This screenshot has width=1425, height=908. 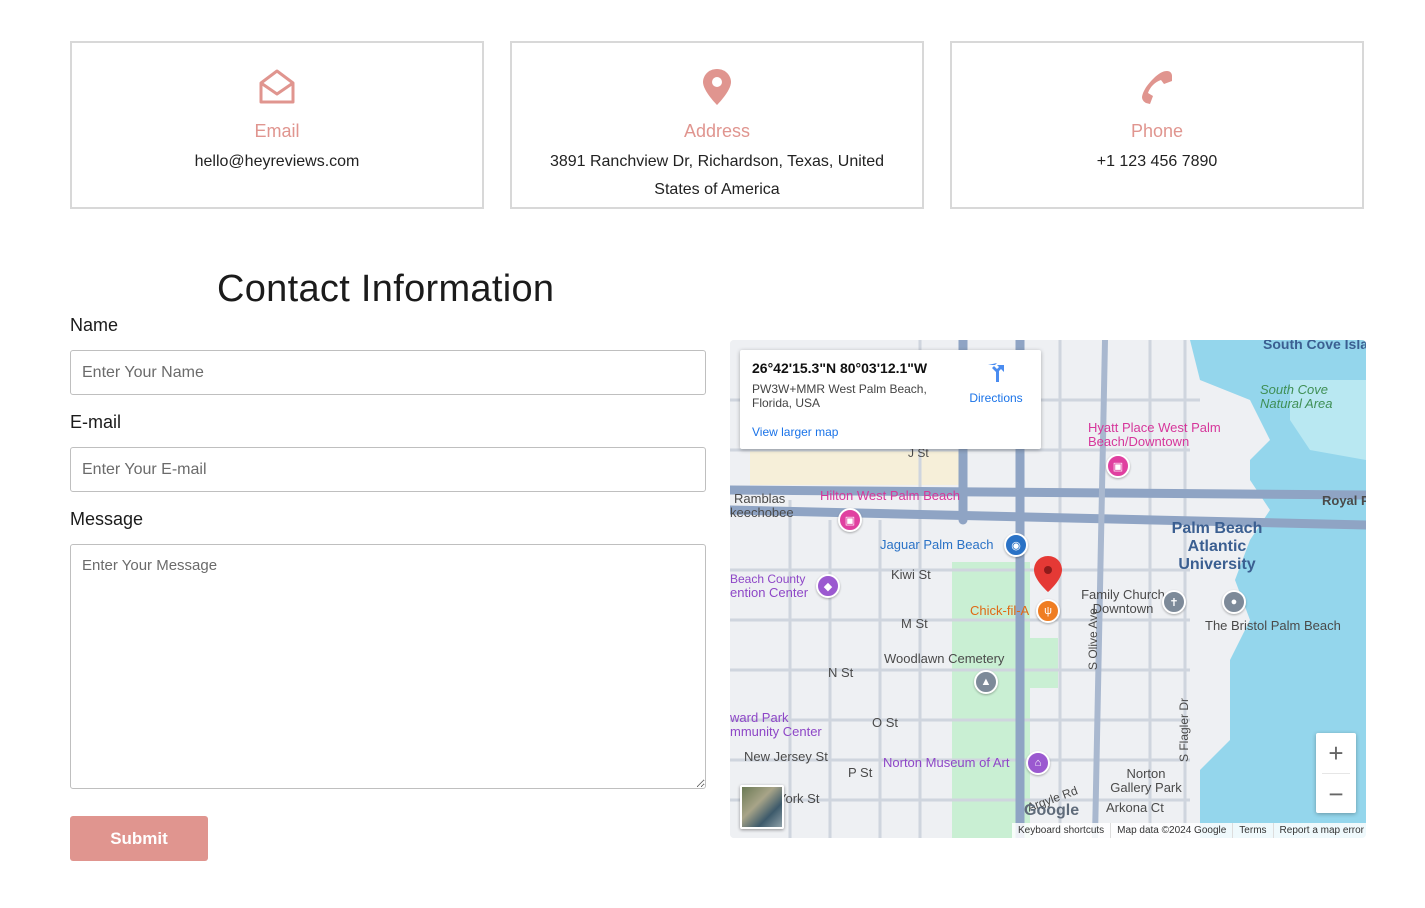 I want to click on label-new-jersey: New Jersey St, so click(x=786, y=756).